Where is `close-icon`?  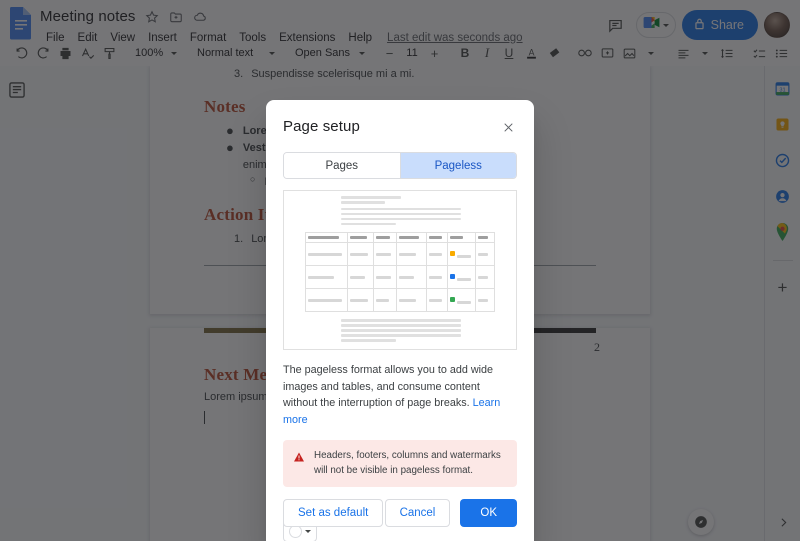 close-icon is located at coordinates (508, 127).